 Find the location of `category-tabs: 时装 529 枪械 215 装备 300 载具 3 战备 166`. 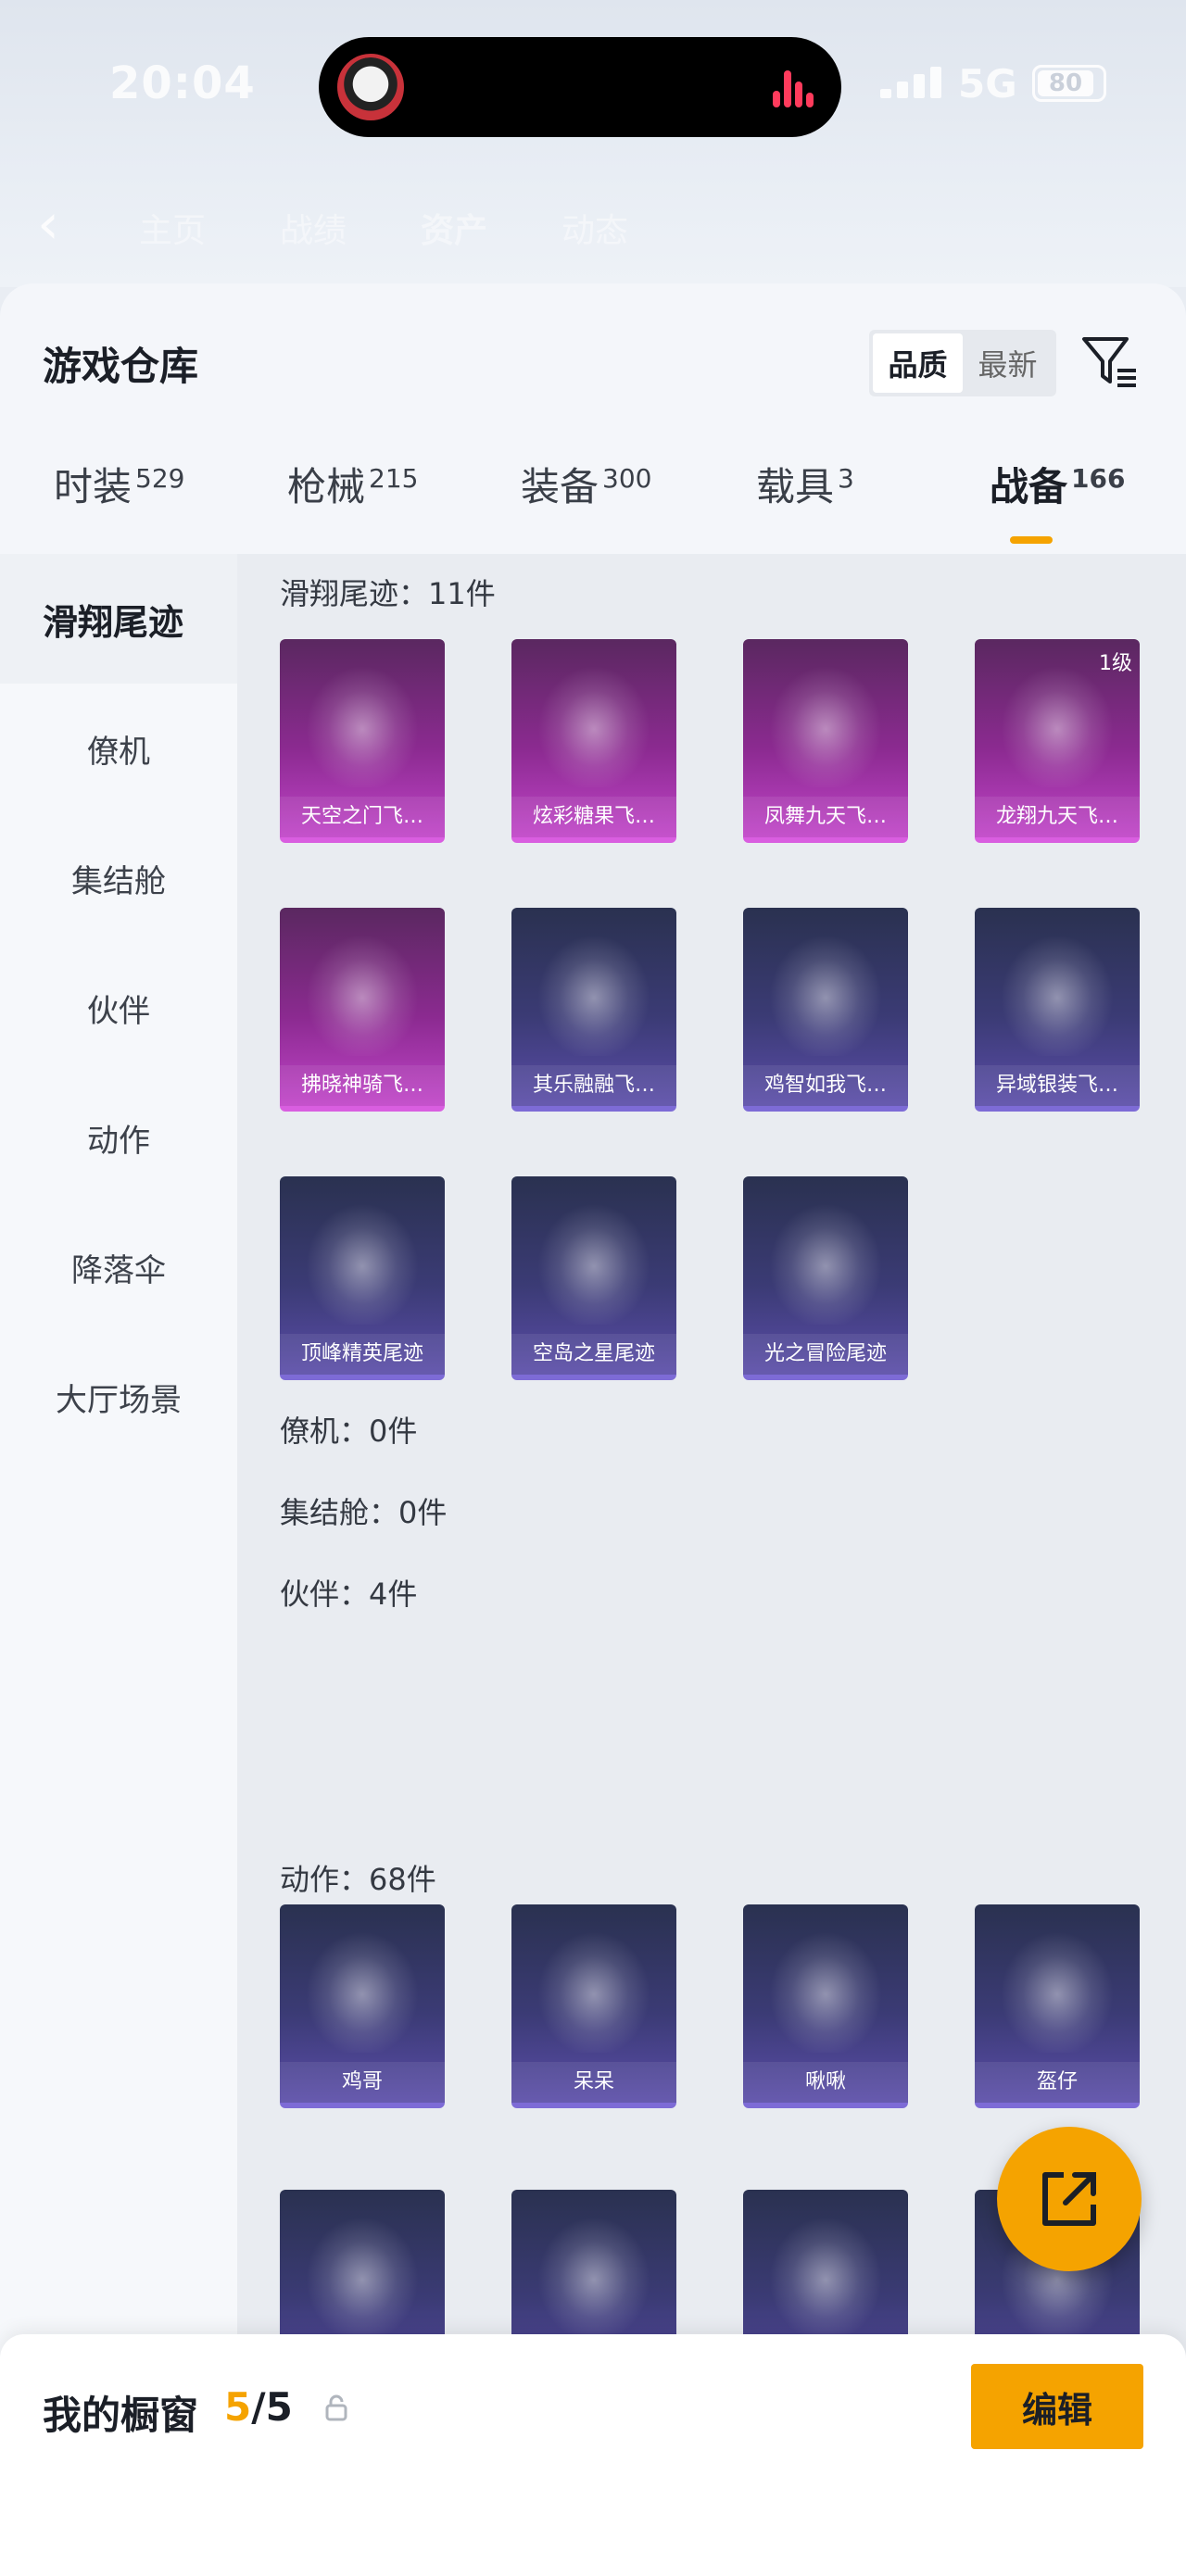

category-tabs: 时装 529 枪械 215 装备 300 载具 3 战备 166 is located at coordinates (593, 500).